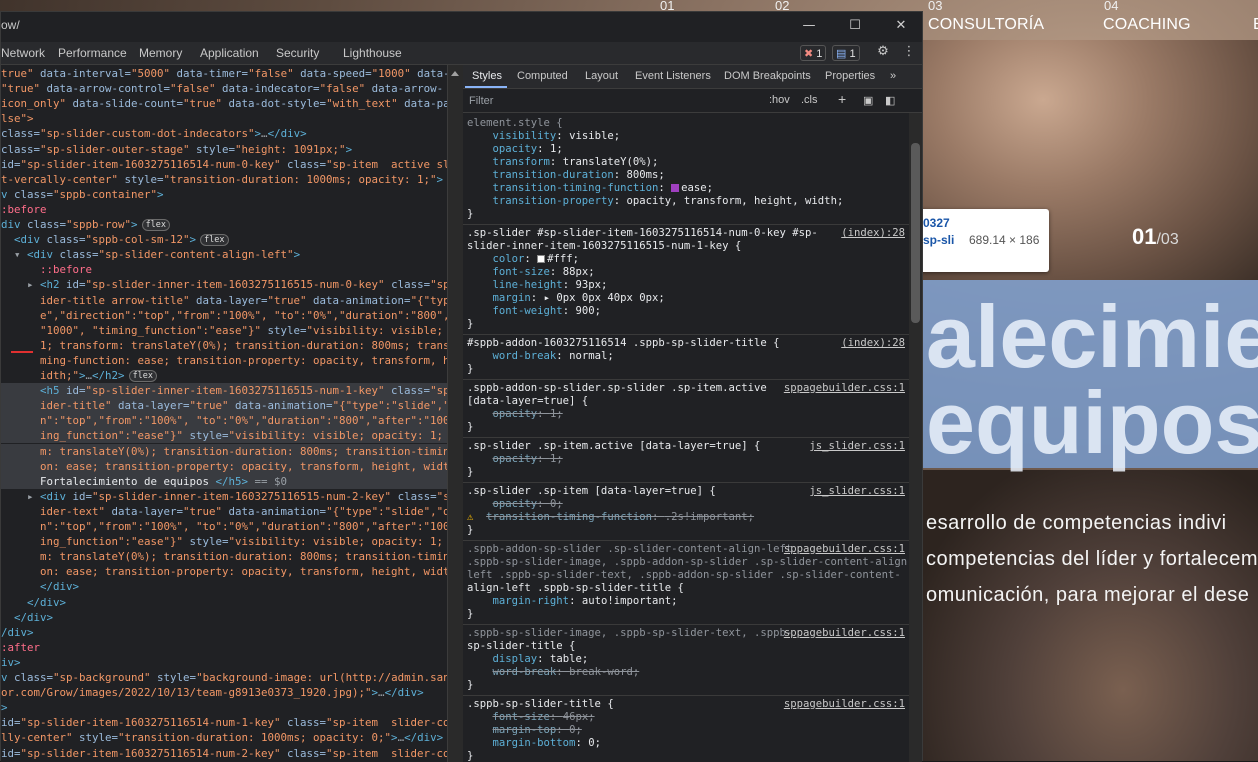 This screenshot has width=1258, height=762. Describe the element at coordinates (915, 233) in the screenshot. I see `scroll-thumb` at that location.